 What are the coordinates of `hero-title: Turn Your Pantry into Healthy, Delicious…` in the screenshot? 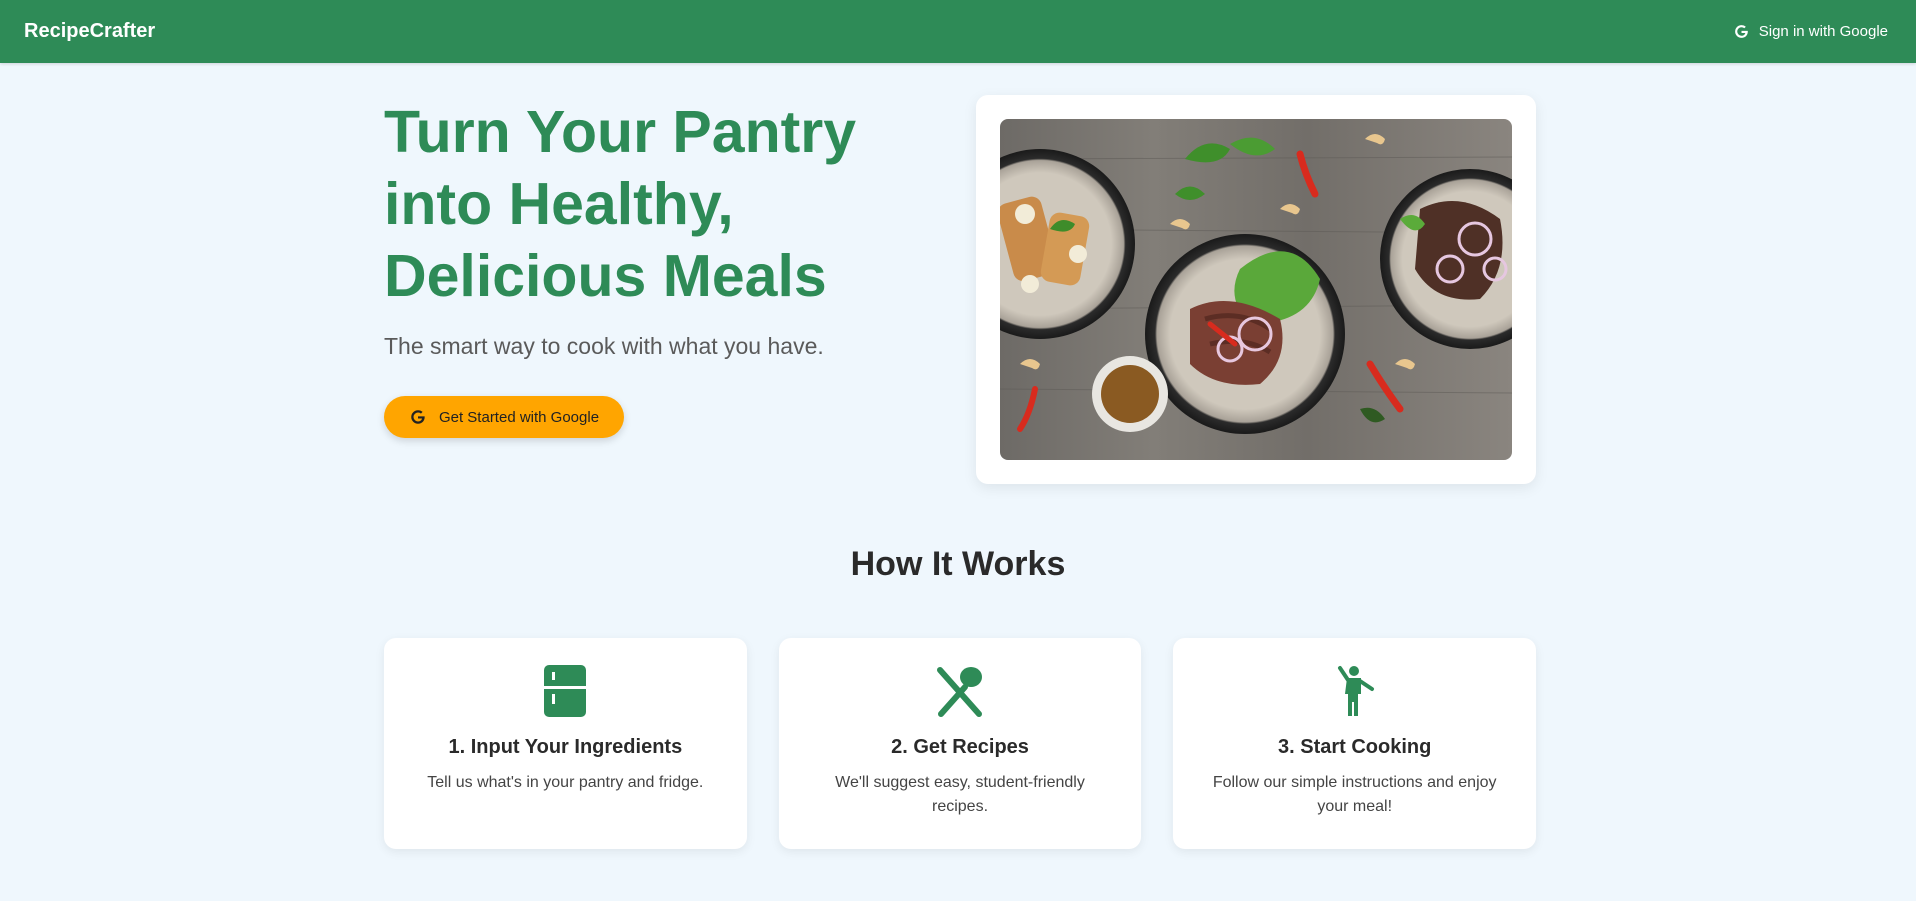 It's located at (654, 204).